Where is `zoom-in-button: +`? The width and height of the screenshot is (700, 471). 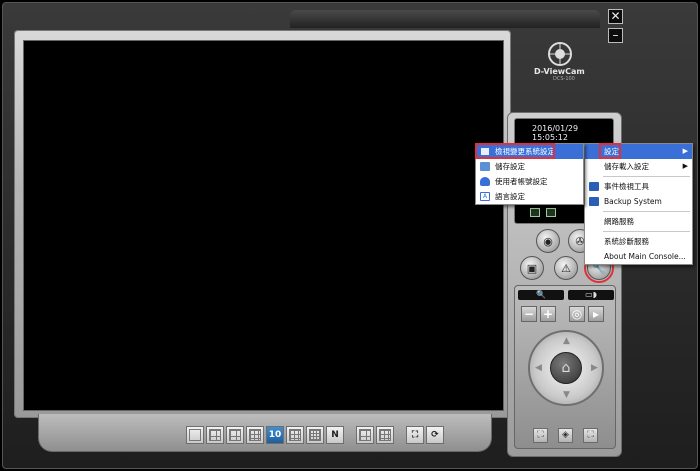
zoom-in-button: + is located at coordinates (548, 314).